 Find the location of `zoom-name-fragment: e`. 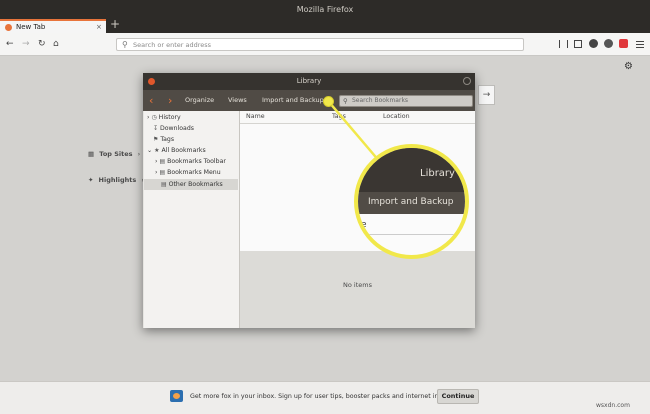

zoom-name-fragment: e is located at coordinates (364, 225).